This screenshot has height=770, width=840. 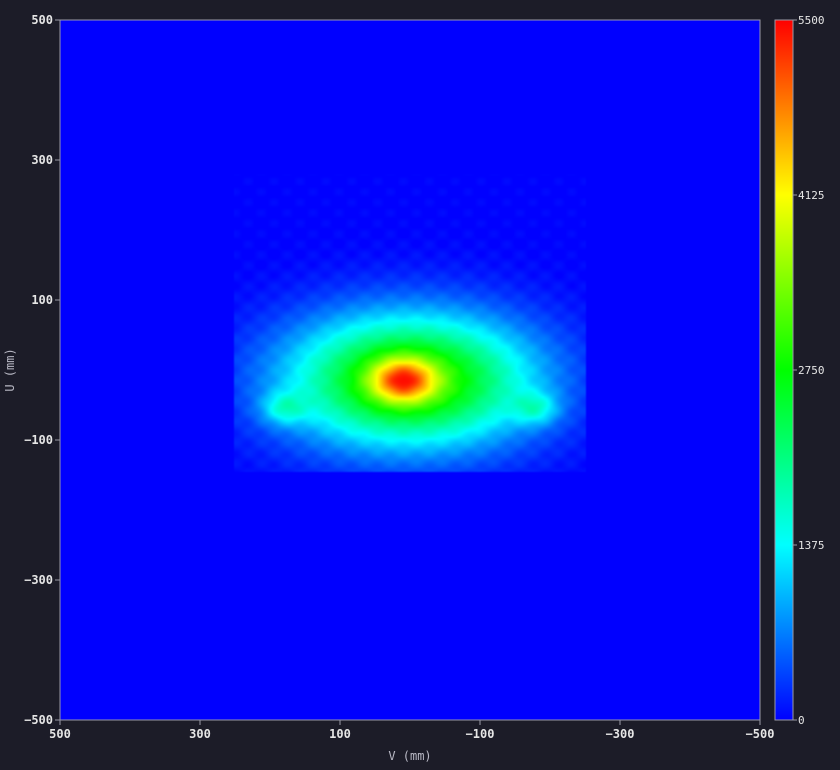 I want to click on colorbar-gradient, so click(x=784, y=370).